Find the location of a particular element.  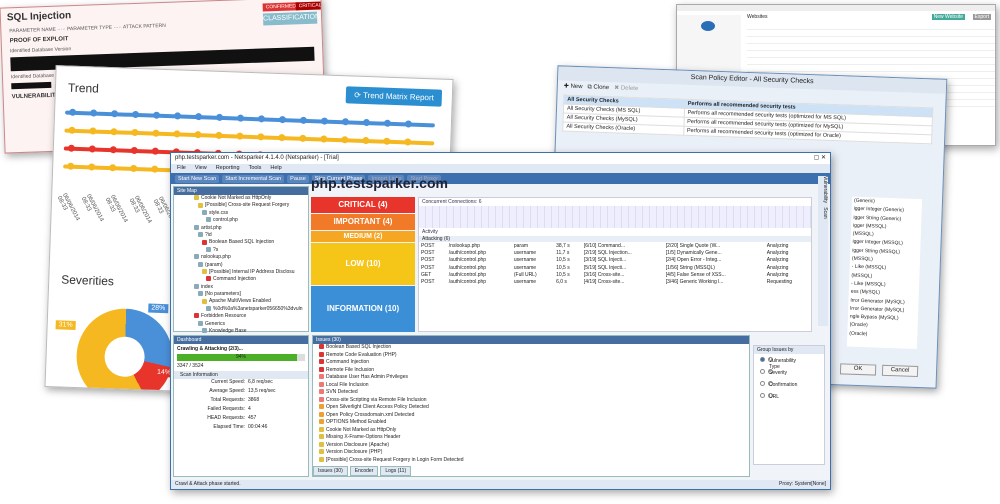

toolbar-button-start-incremental-scan: Start Incremental Scan is located at coordinates (253, 178).